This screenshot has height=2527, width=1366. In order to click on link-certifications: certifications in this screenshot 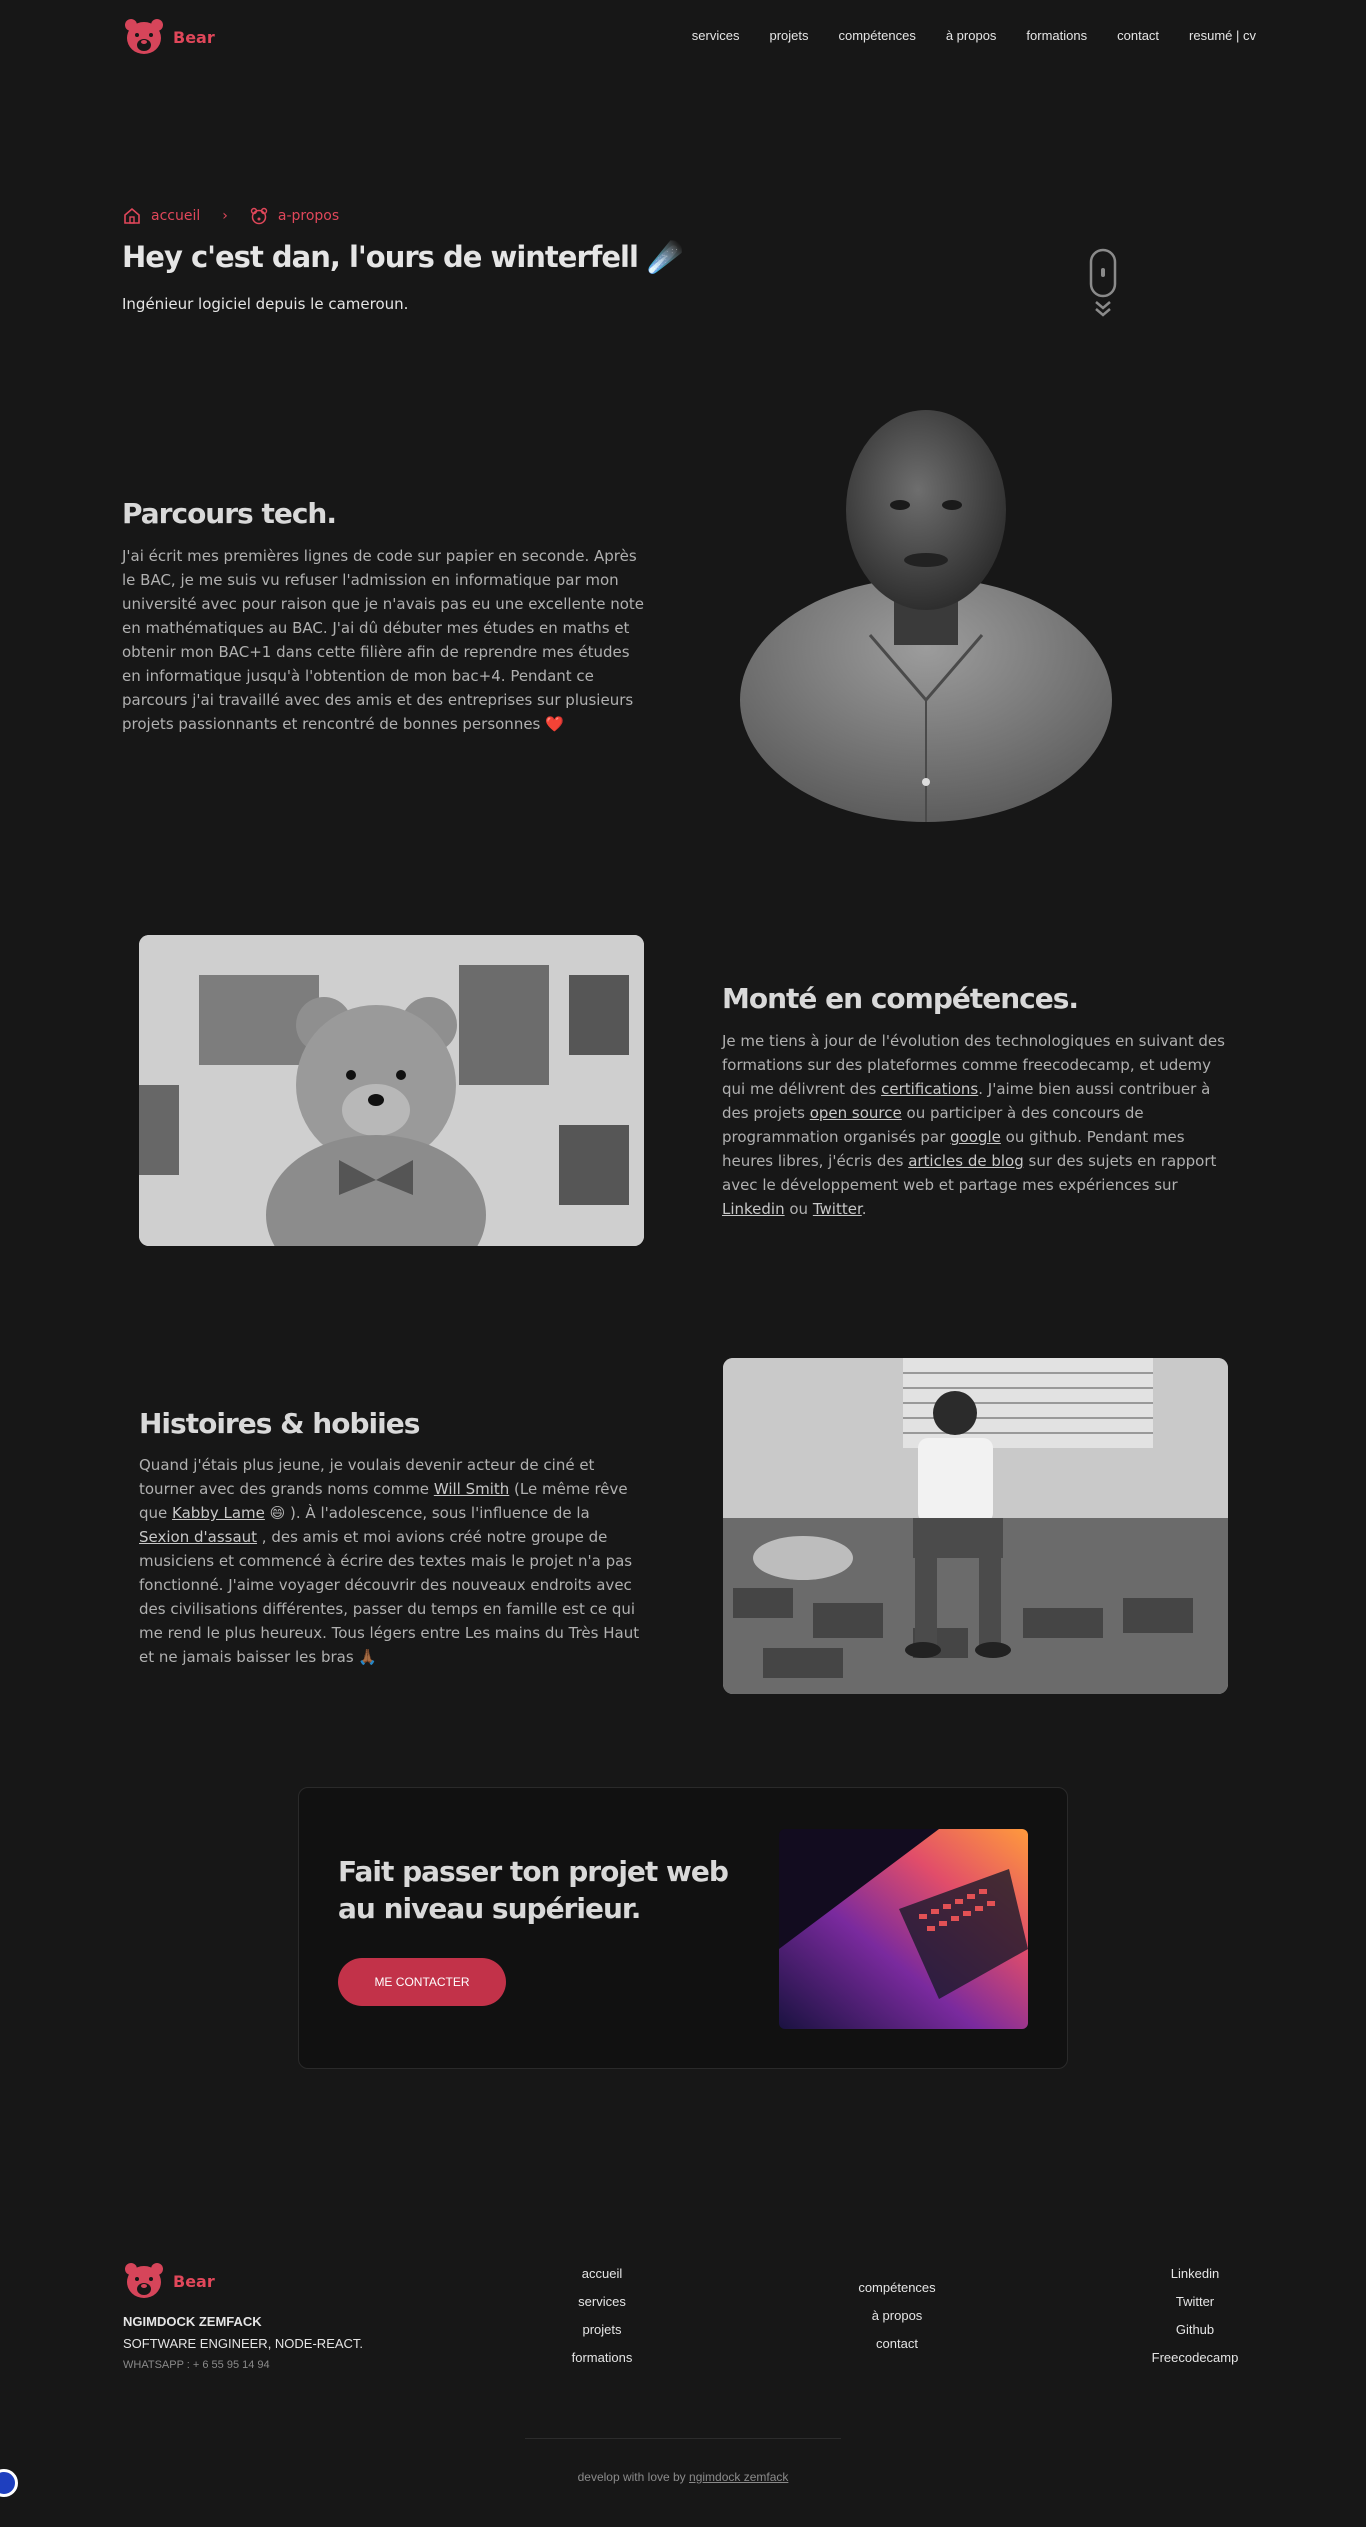, I will do `click(929, 1089)`.